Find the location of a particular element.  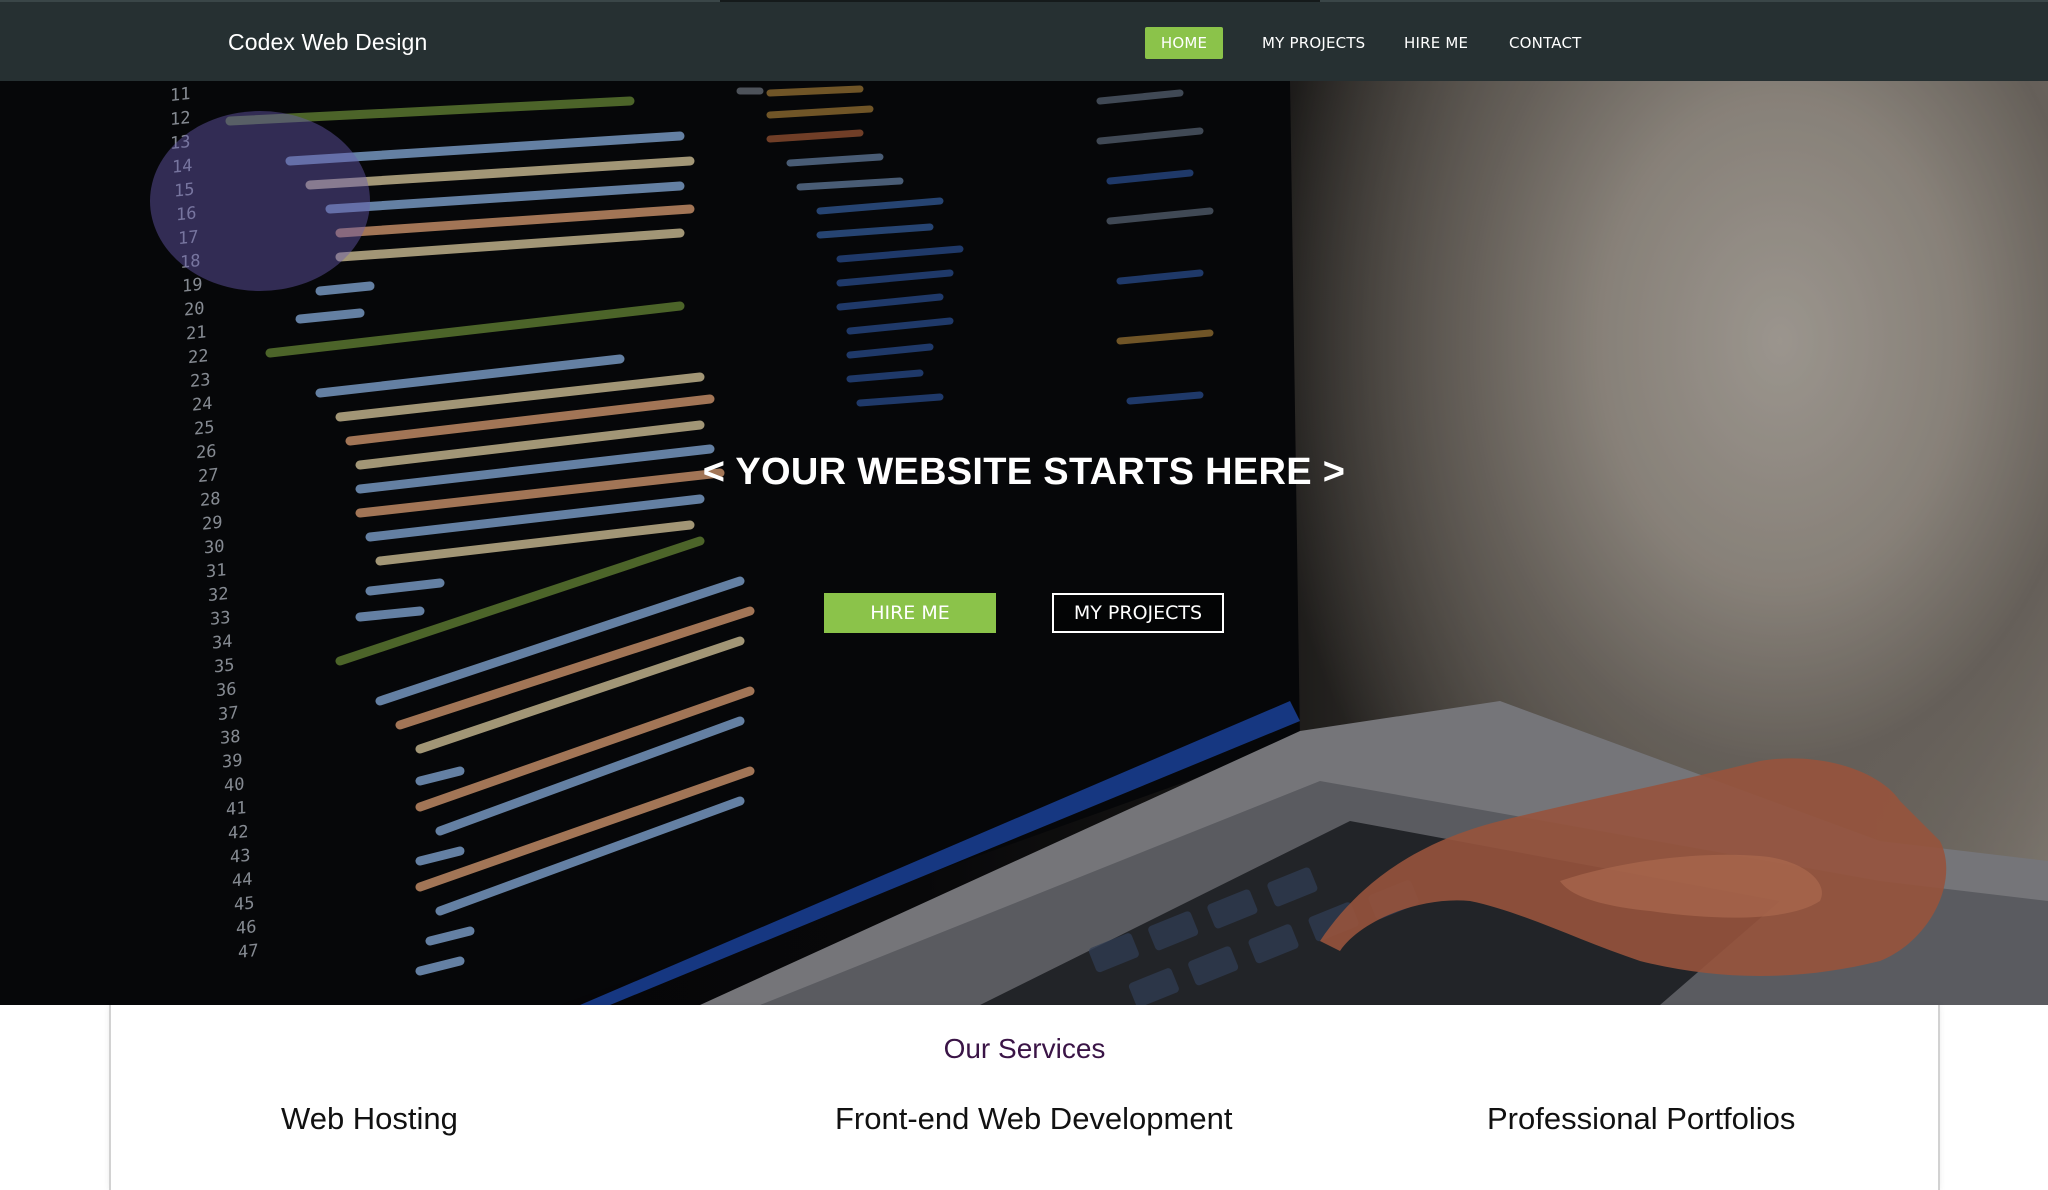

service-web-hosting: Web Hosting is located at coordinates (369, 1118).